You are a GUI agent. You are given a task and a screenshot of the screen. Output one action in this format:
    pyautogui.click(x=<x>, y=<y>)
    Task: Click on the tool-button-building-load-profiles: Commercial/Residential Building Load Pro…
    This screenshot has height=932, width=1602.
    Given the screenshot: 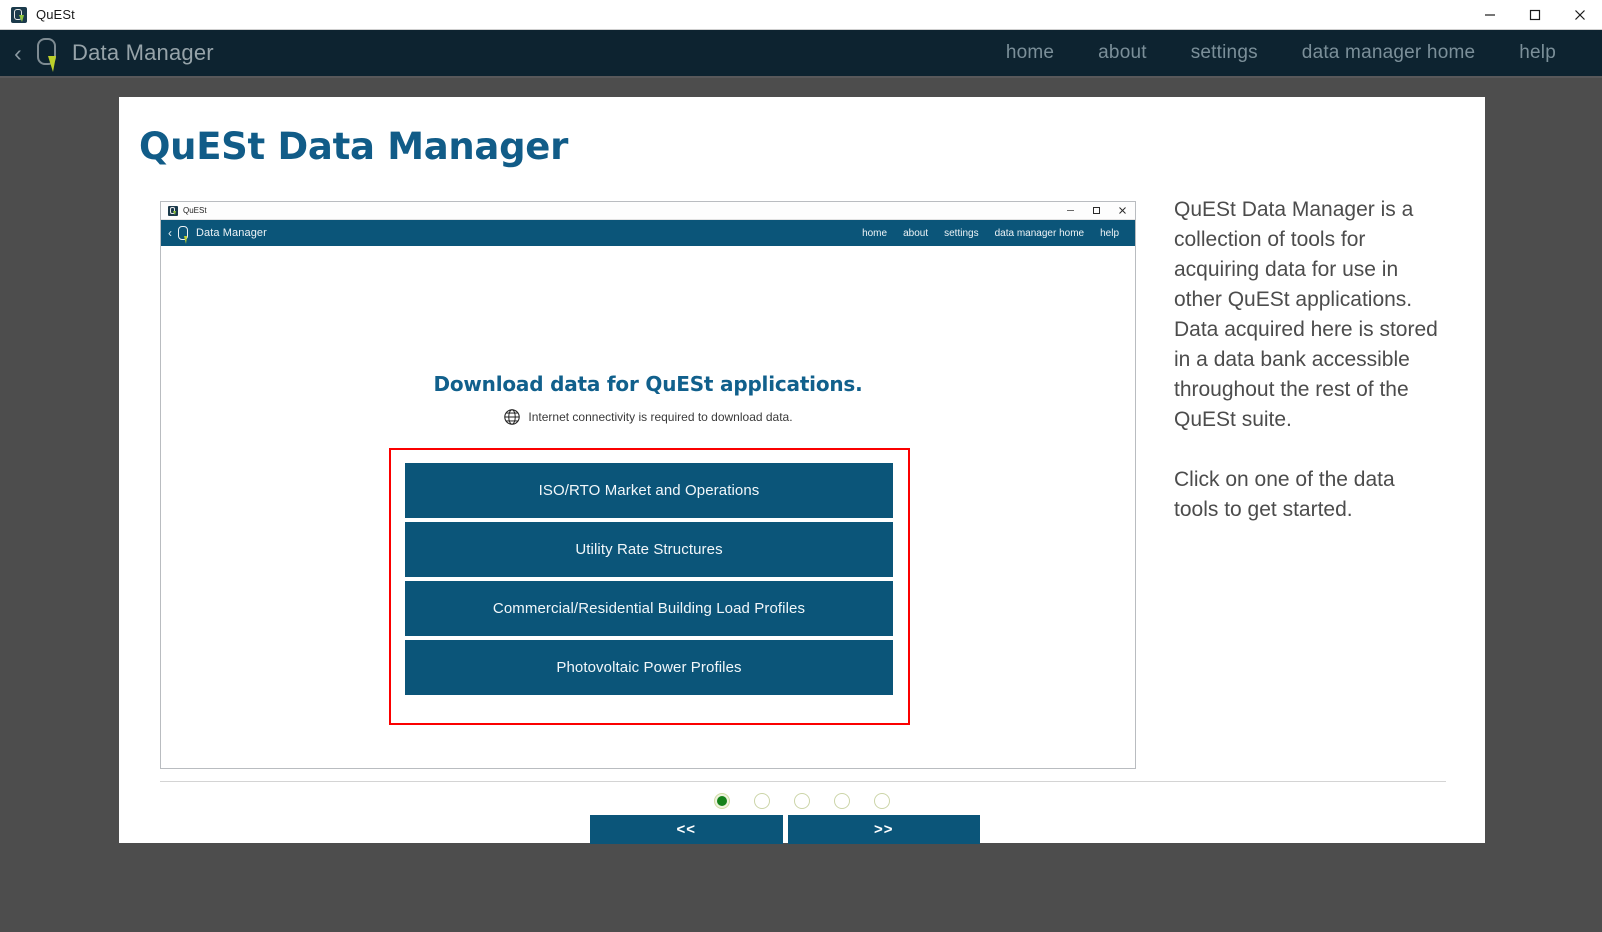 What is the action you would take?
    pyautogui.click(x=649, y=608)
    